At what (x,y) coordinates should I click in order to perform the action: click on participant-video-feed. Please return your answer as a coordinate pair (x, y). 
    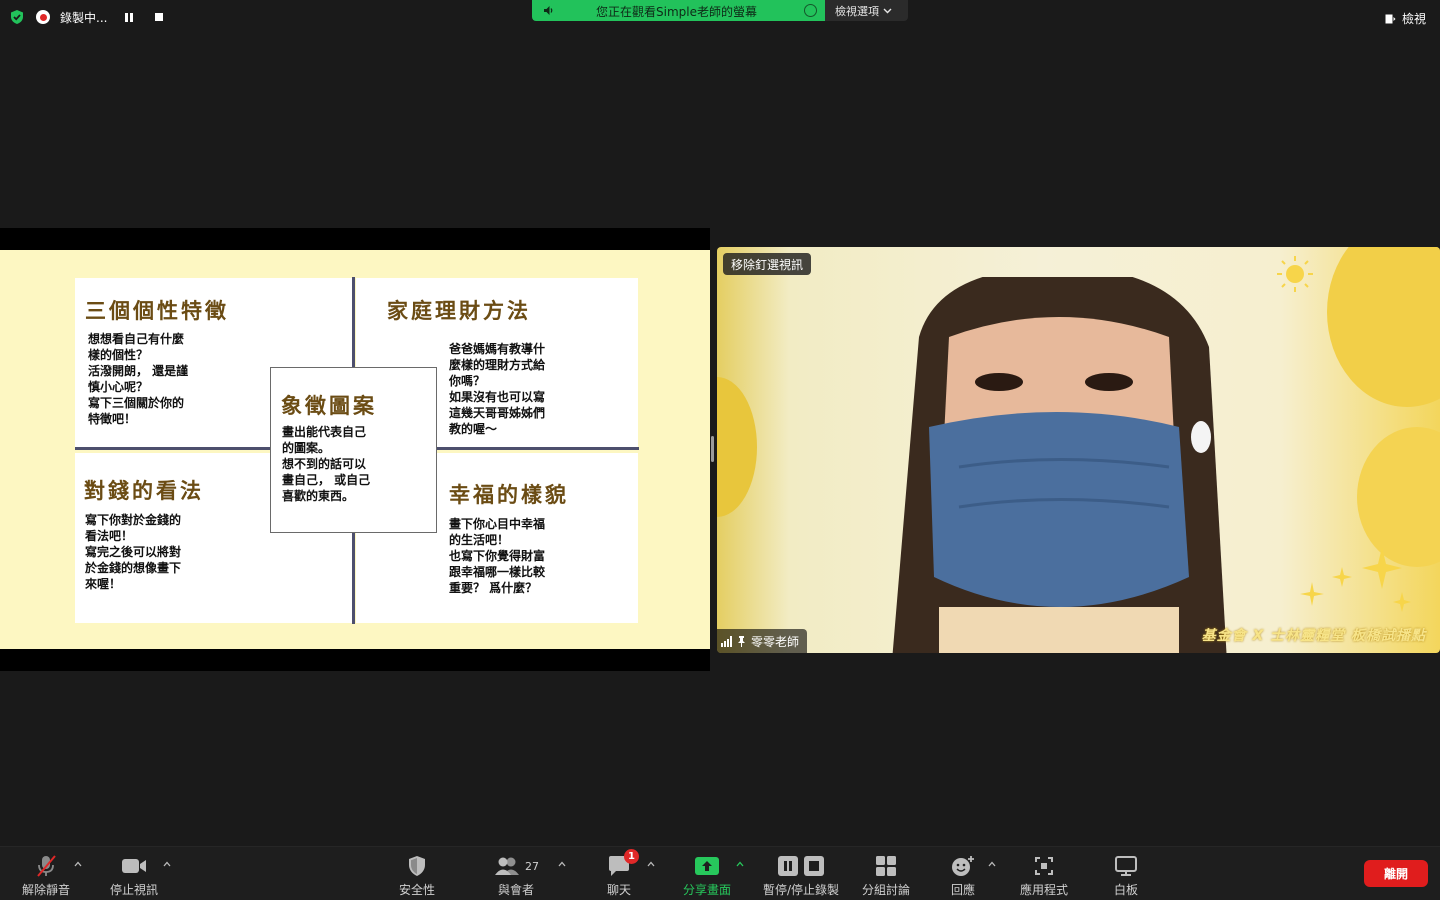
    Looking at the image, I should click on (1059, 465).